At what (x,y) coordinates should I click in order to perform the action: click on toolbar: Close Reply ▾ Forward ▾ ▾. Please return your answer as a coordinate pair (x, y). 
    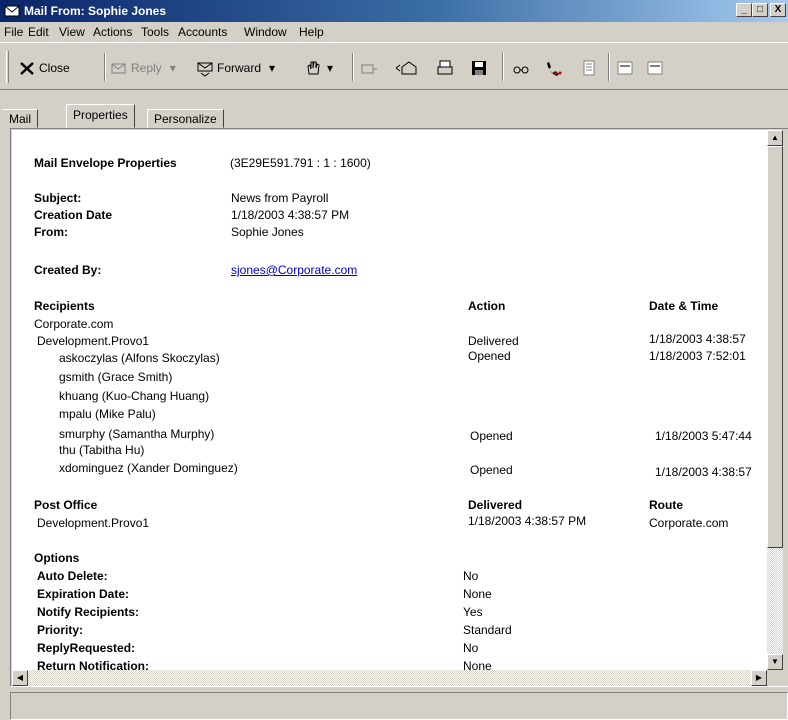
    Looking at the image, I should click on (394, 66).